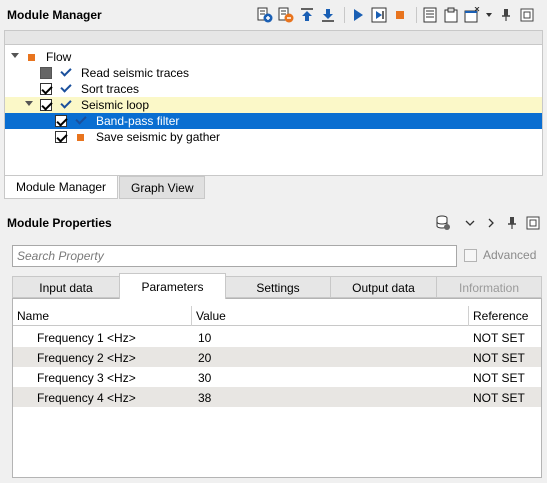  Describe the element at coordinates (86, 338) in the screenshot. I see `param-name: Frequency 1 <Hz>` at that location.